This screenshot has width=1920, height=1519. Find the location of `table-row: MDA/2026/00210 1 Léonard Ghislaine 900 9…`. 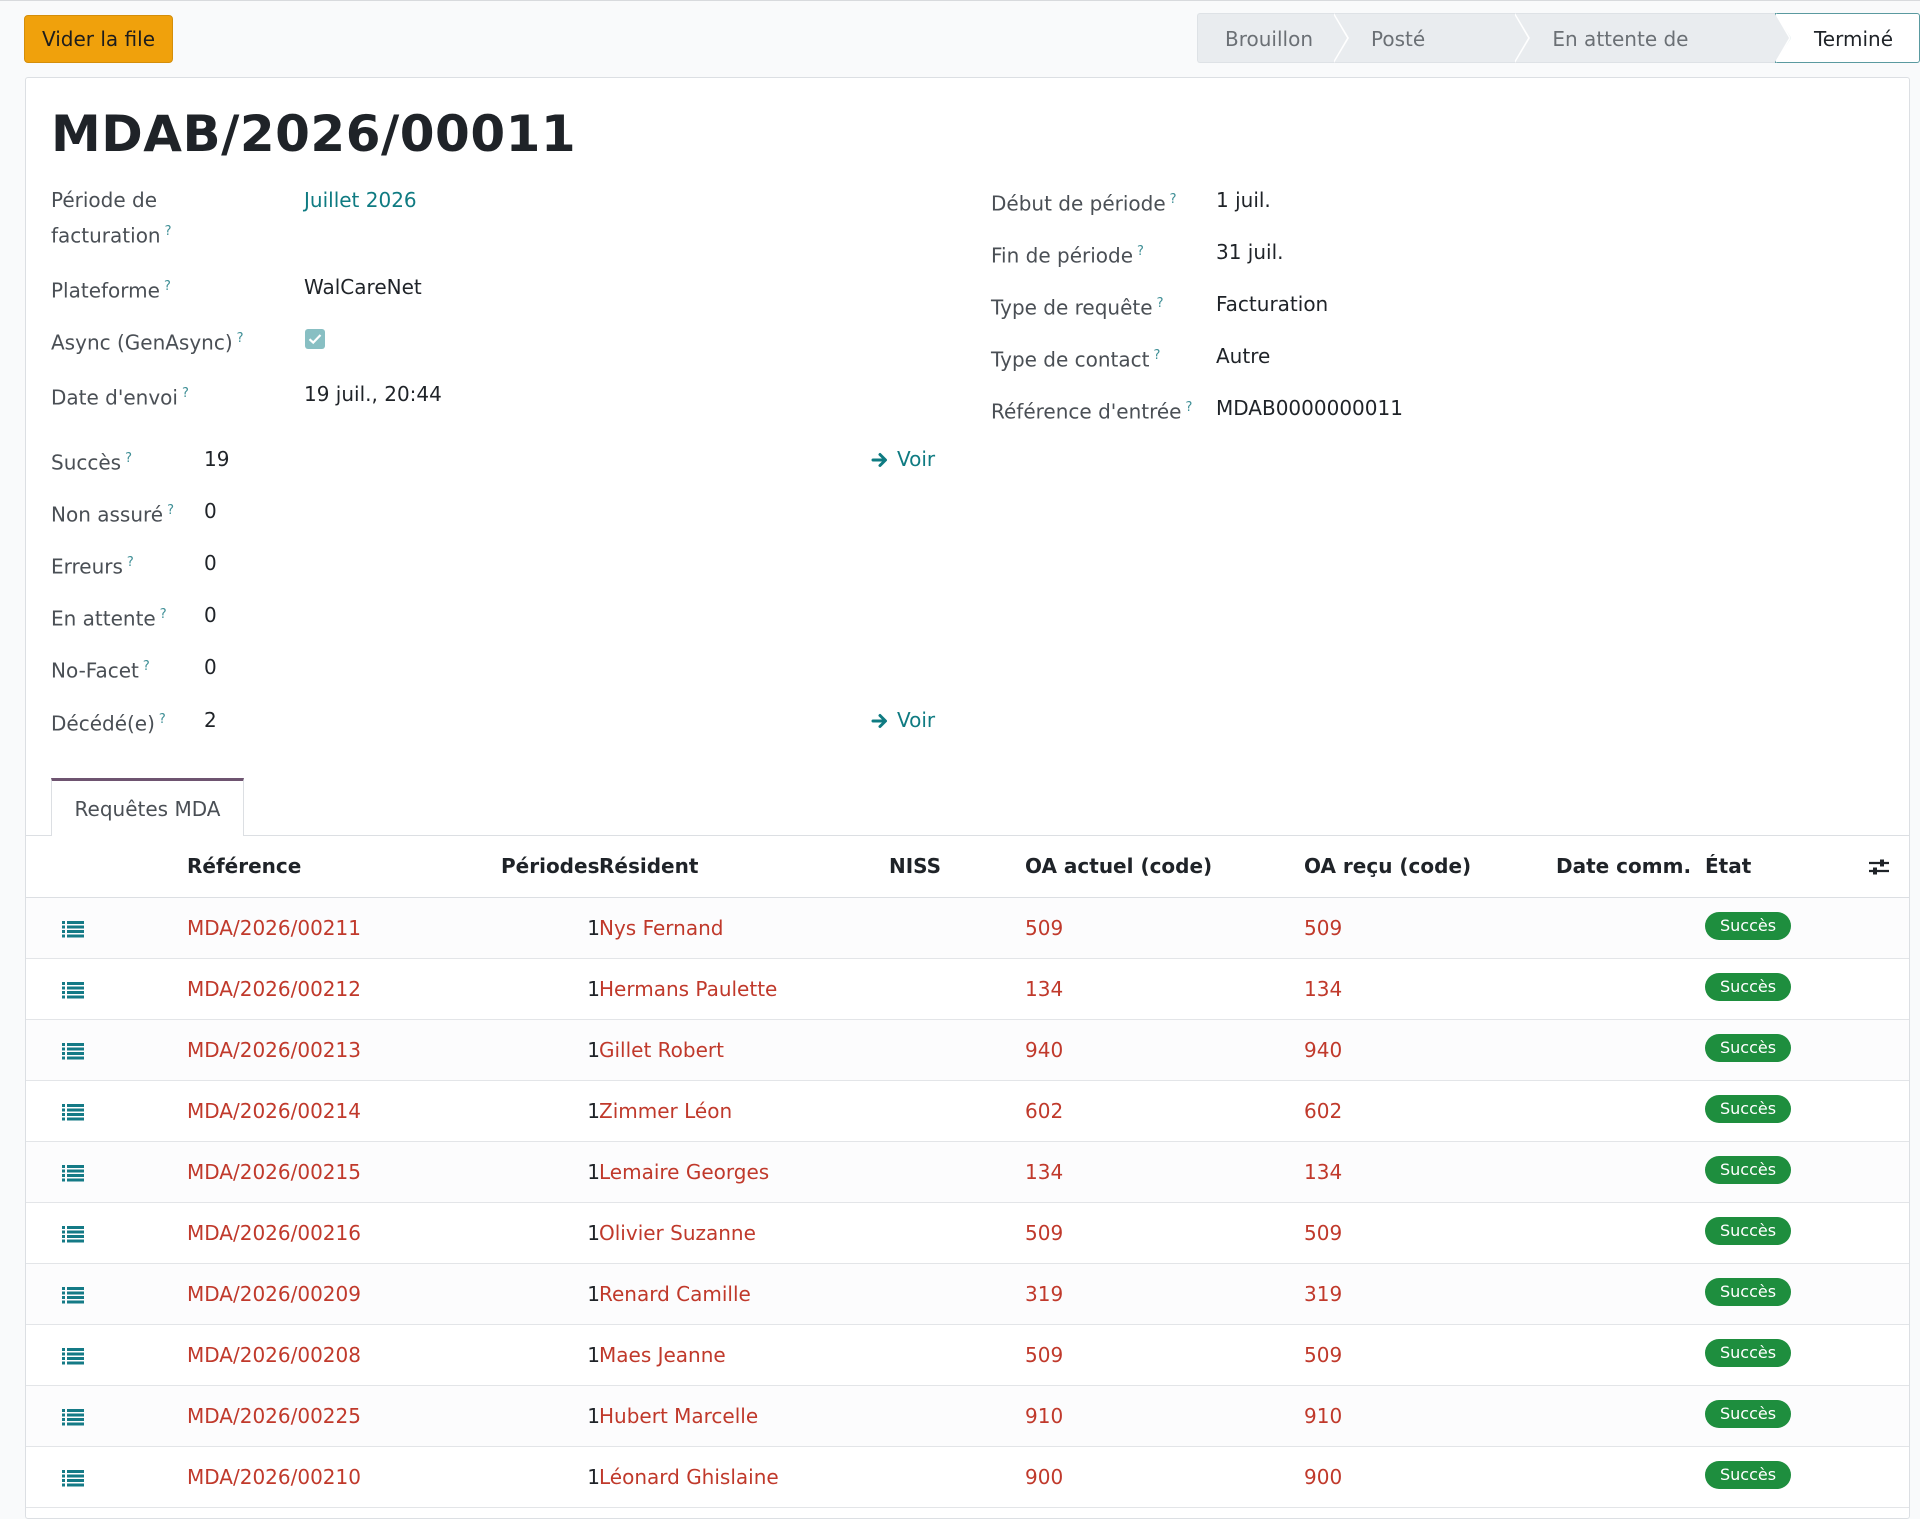

table-row: MDA/2026/00210 1 Léonard Ghislaine 900 9… is located at coordinates (967, 1477).